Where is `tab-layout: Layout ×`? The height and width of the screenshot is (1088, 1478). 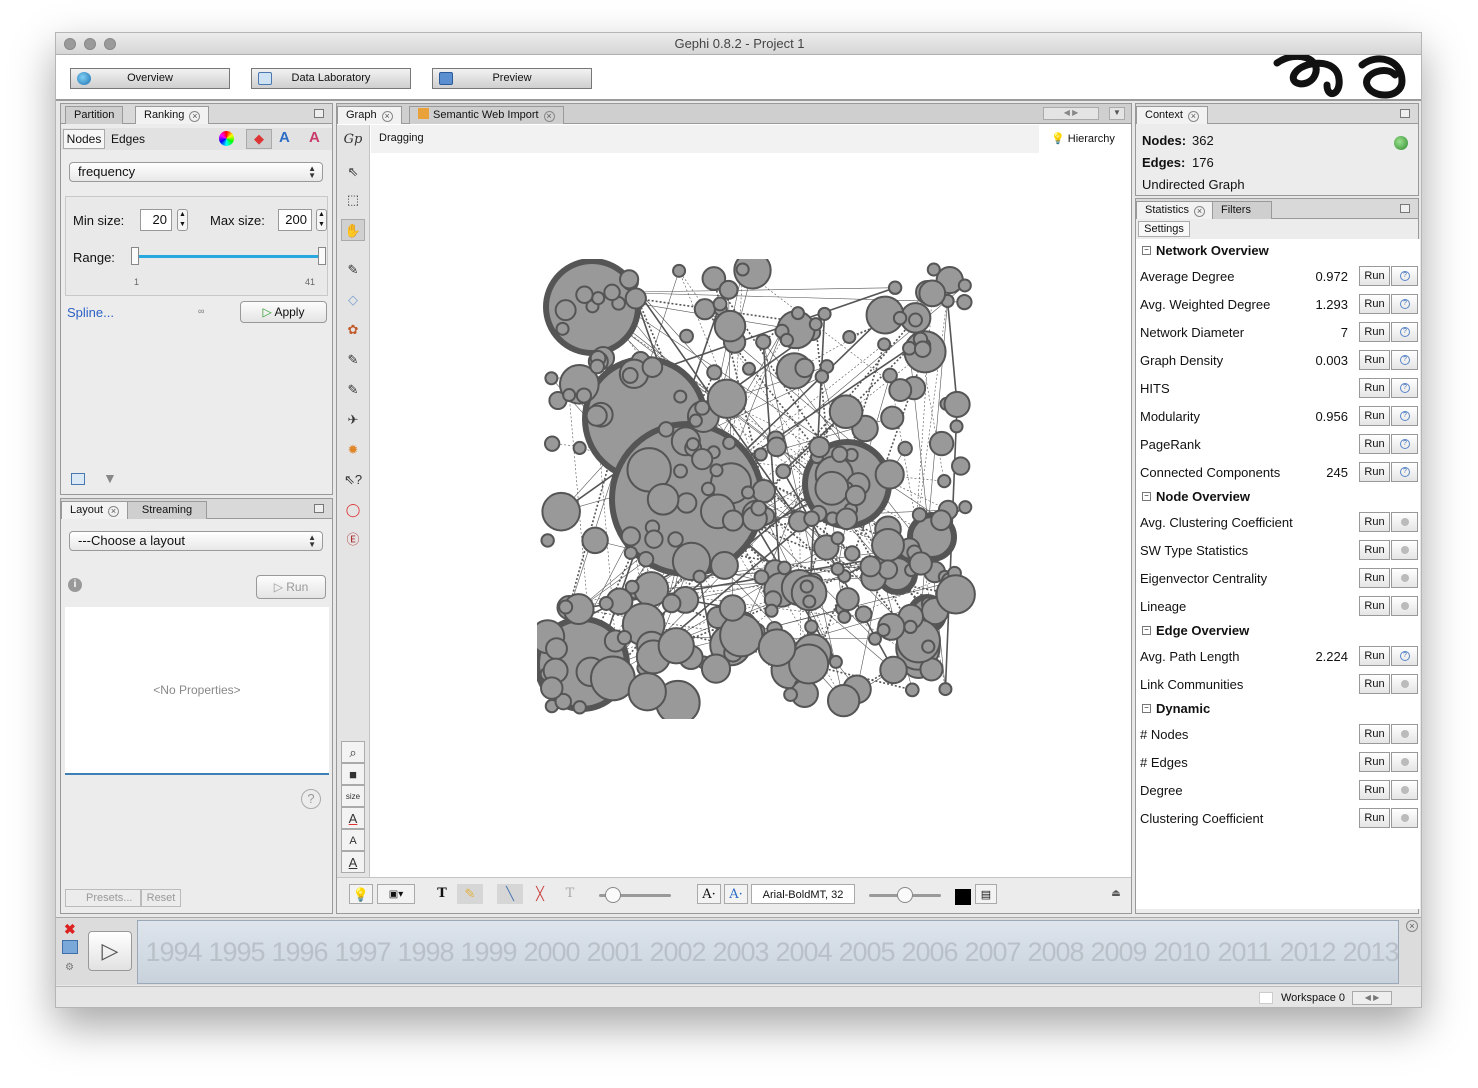 tab-layout: Layout × is located at coordinates (95, 510).